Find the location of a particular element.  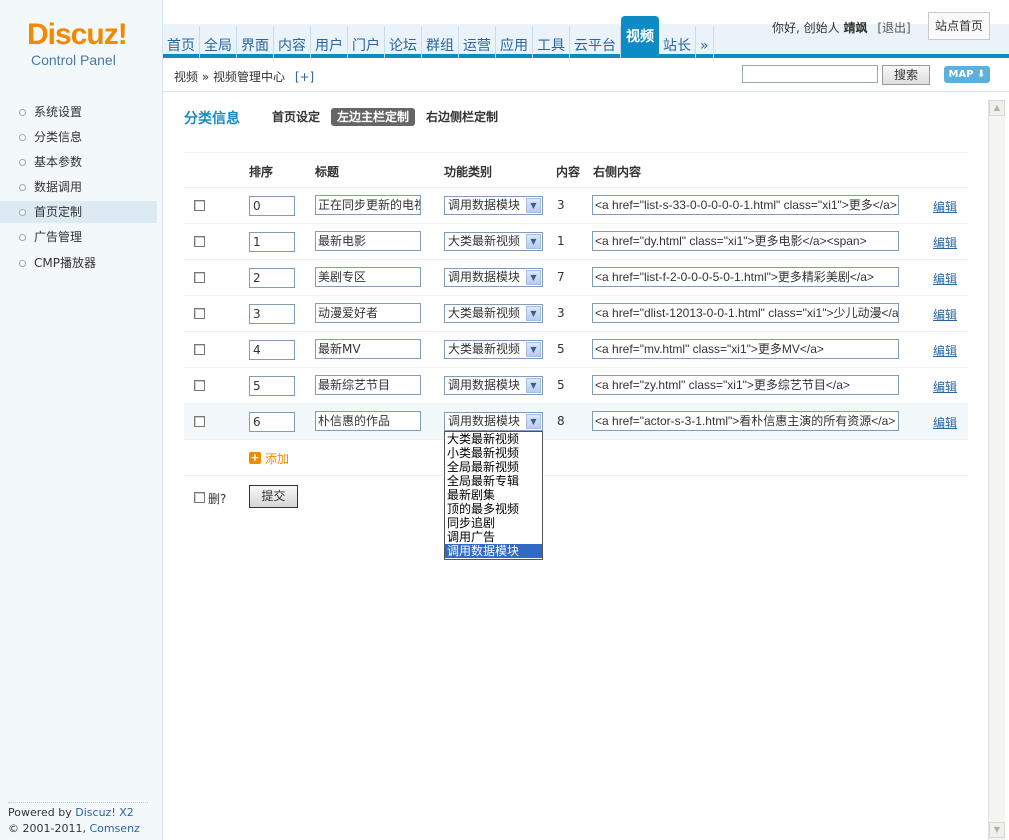

nav-item-0: 首页 is located at coordinates (181, 42).